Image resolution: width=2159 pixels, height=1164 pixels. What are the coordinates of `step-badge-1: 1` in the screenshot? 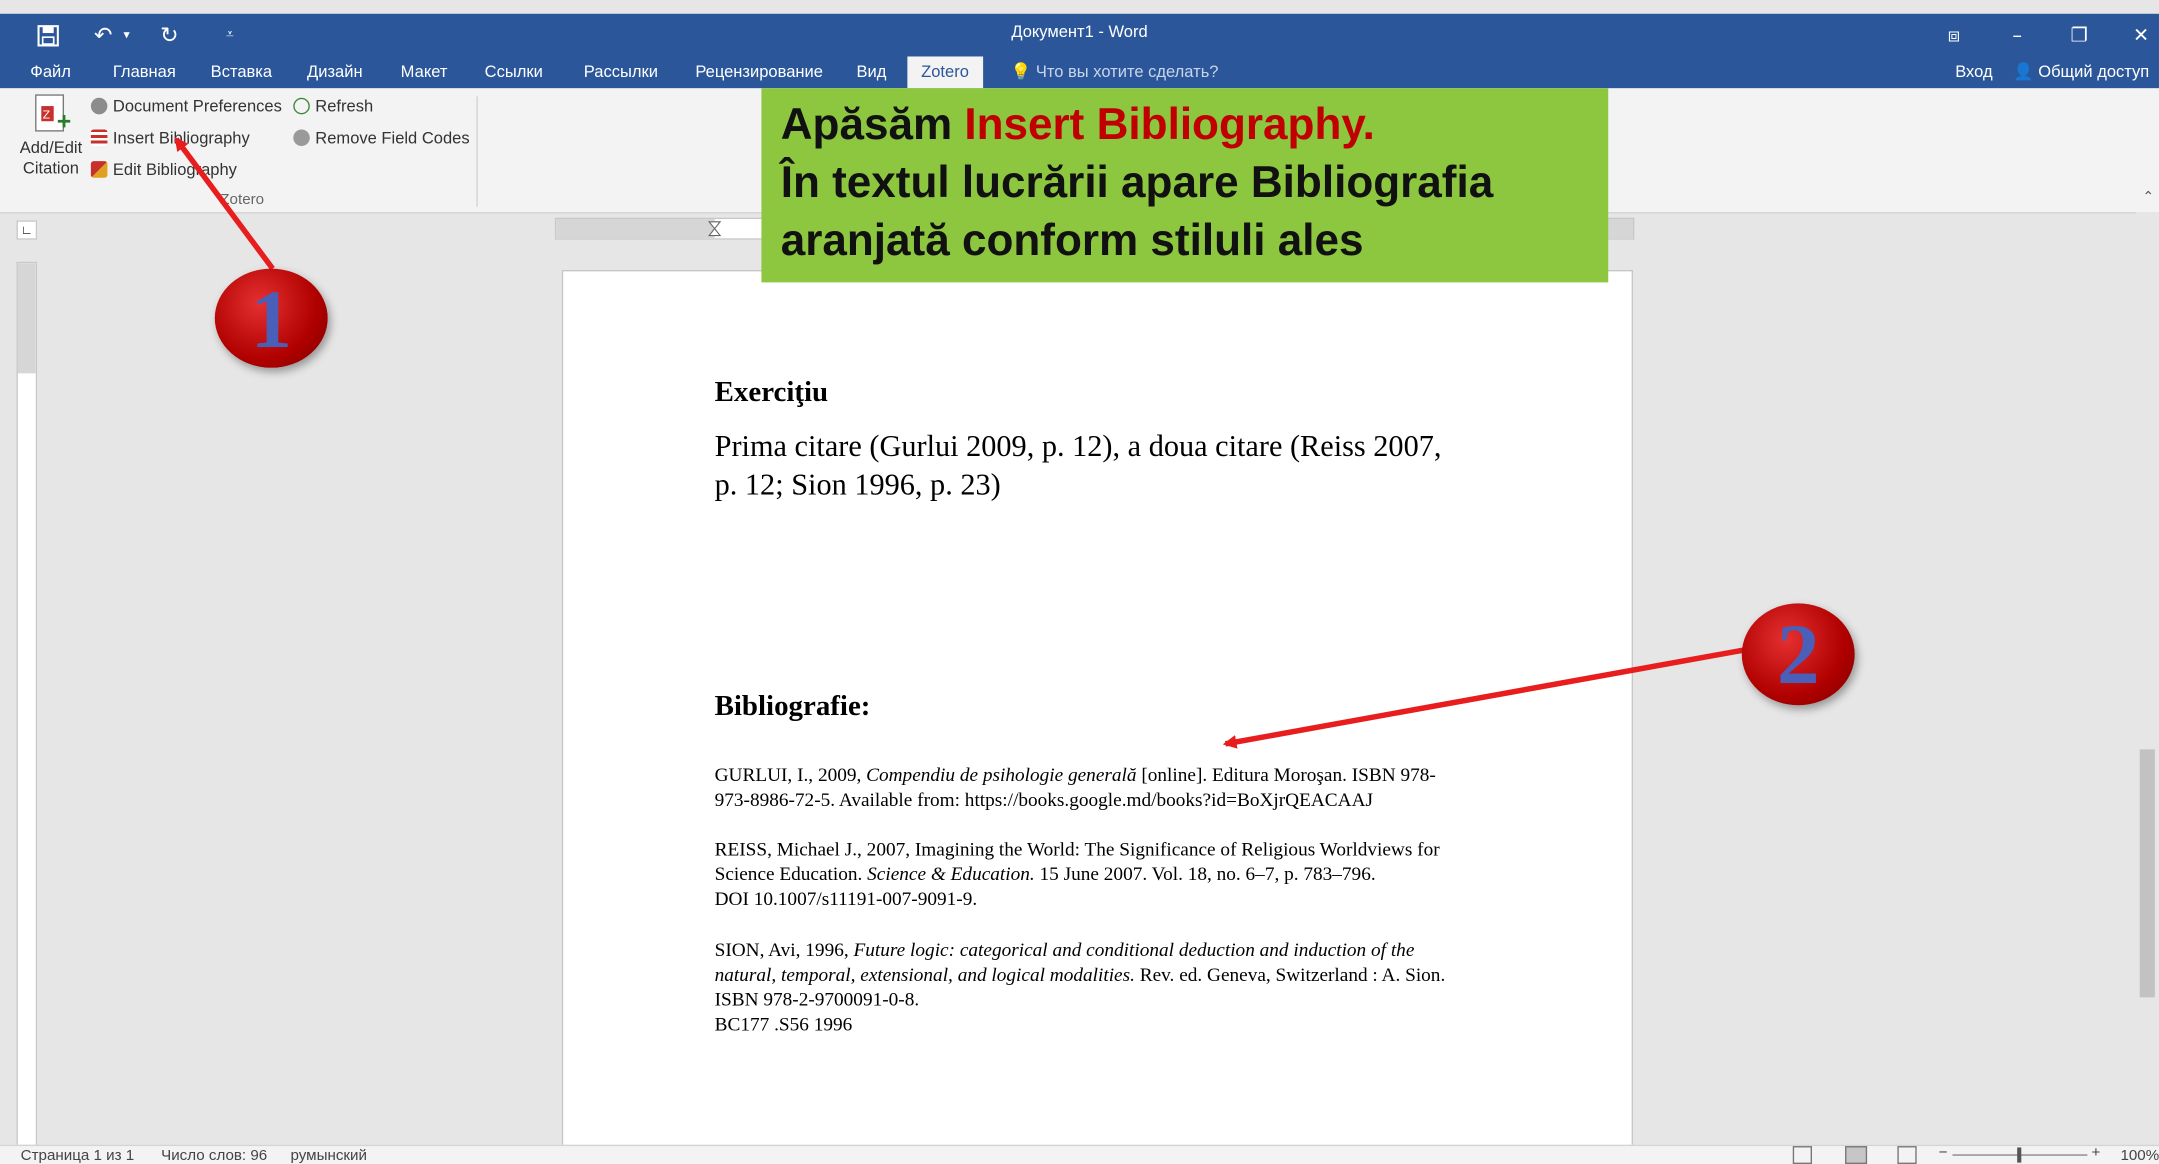 It's located at (271, 318).